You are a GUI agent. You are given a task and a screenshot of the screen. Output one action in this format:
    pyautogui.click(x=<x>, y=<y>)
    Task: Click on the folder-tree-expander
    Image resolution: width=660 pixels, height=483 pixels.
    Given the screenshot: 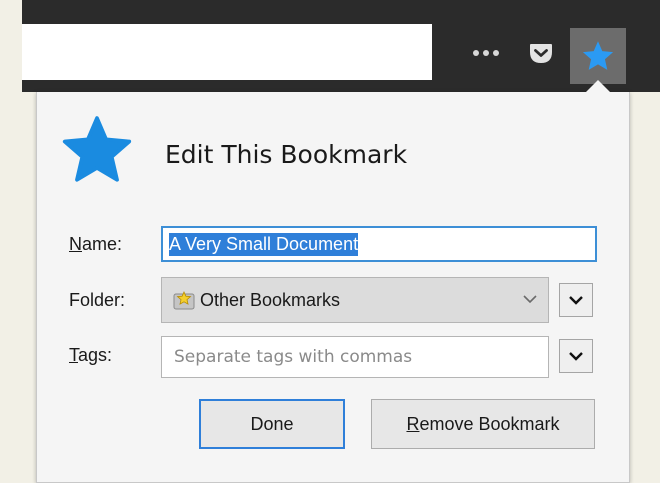 What is the action you would take?
    pyautogui.click(x=576, y=300)
    